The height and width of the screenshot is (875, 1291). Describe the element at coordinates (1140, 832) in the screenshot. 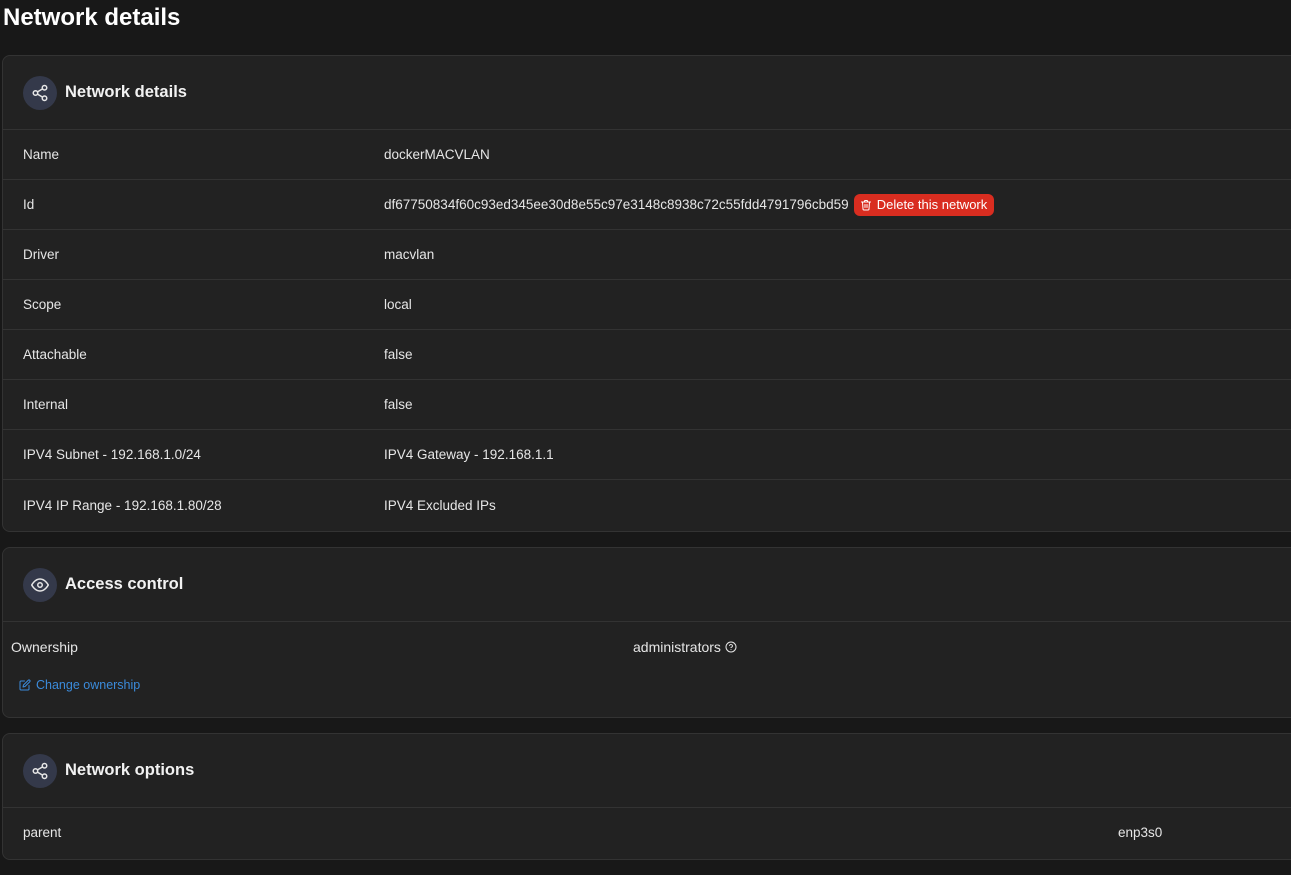

I see `option-value: enp3s0` at that location.